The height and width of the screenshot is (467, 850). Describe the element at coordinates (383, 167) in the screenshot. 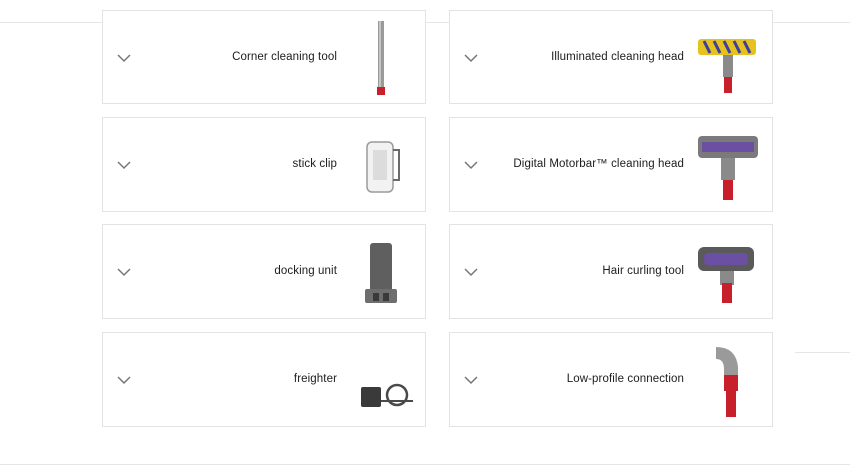

I see `stick-clip-image` at that location.